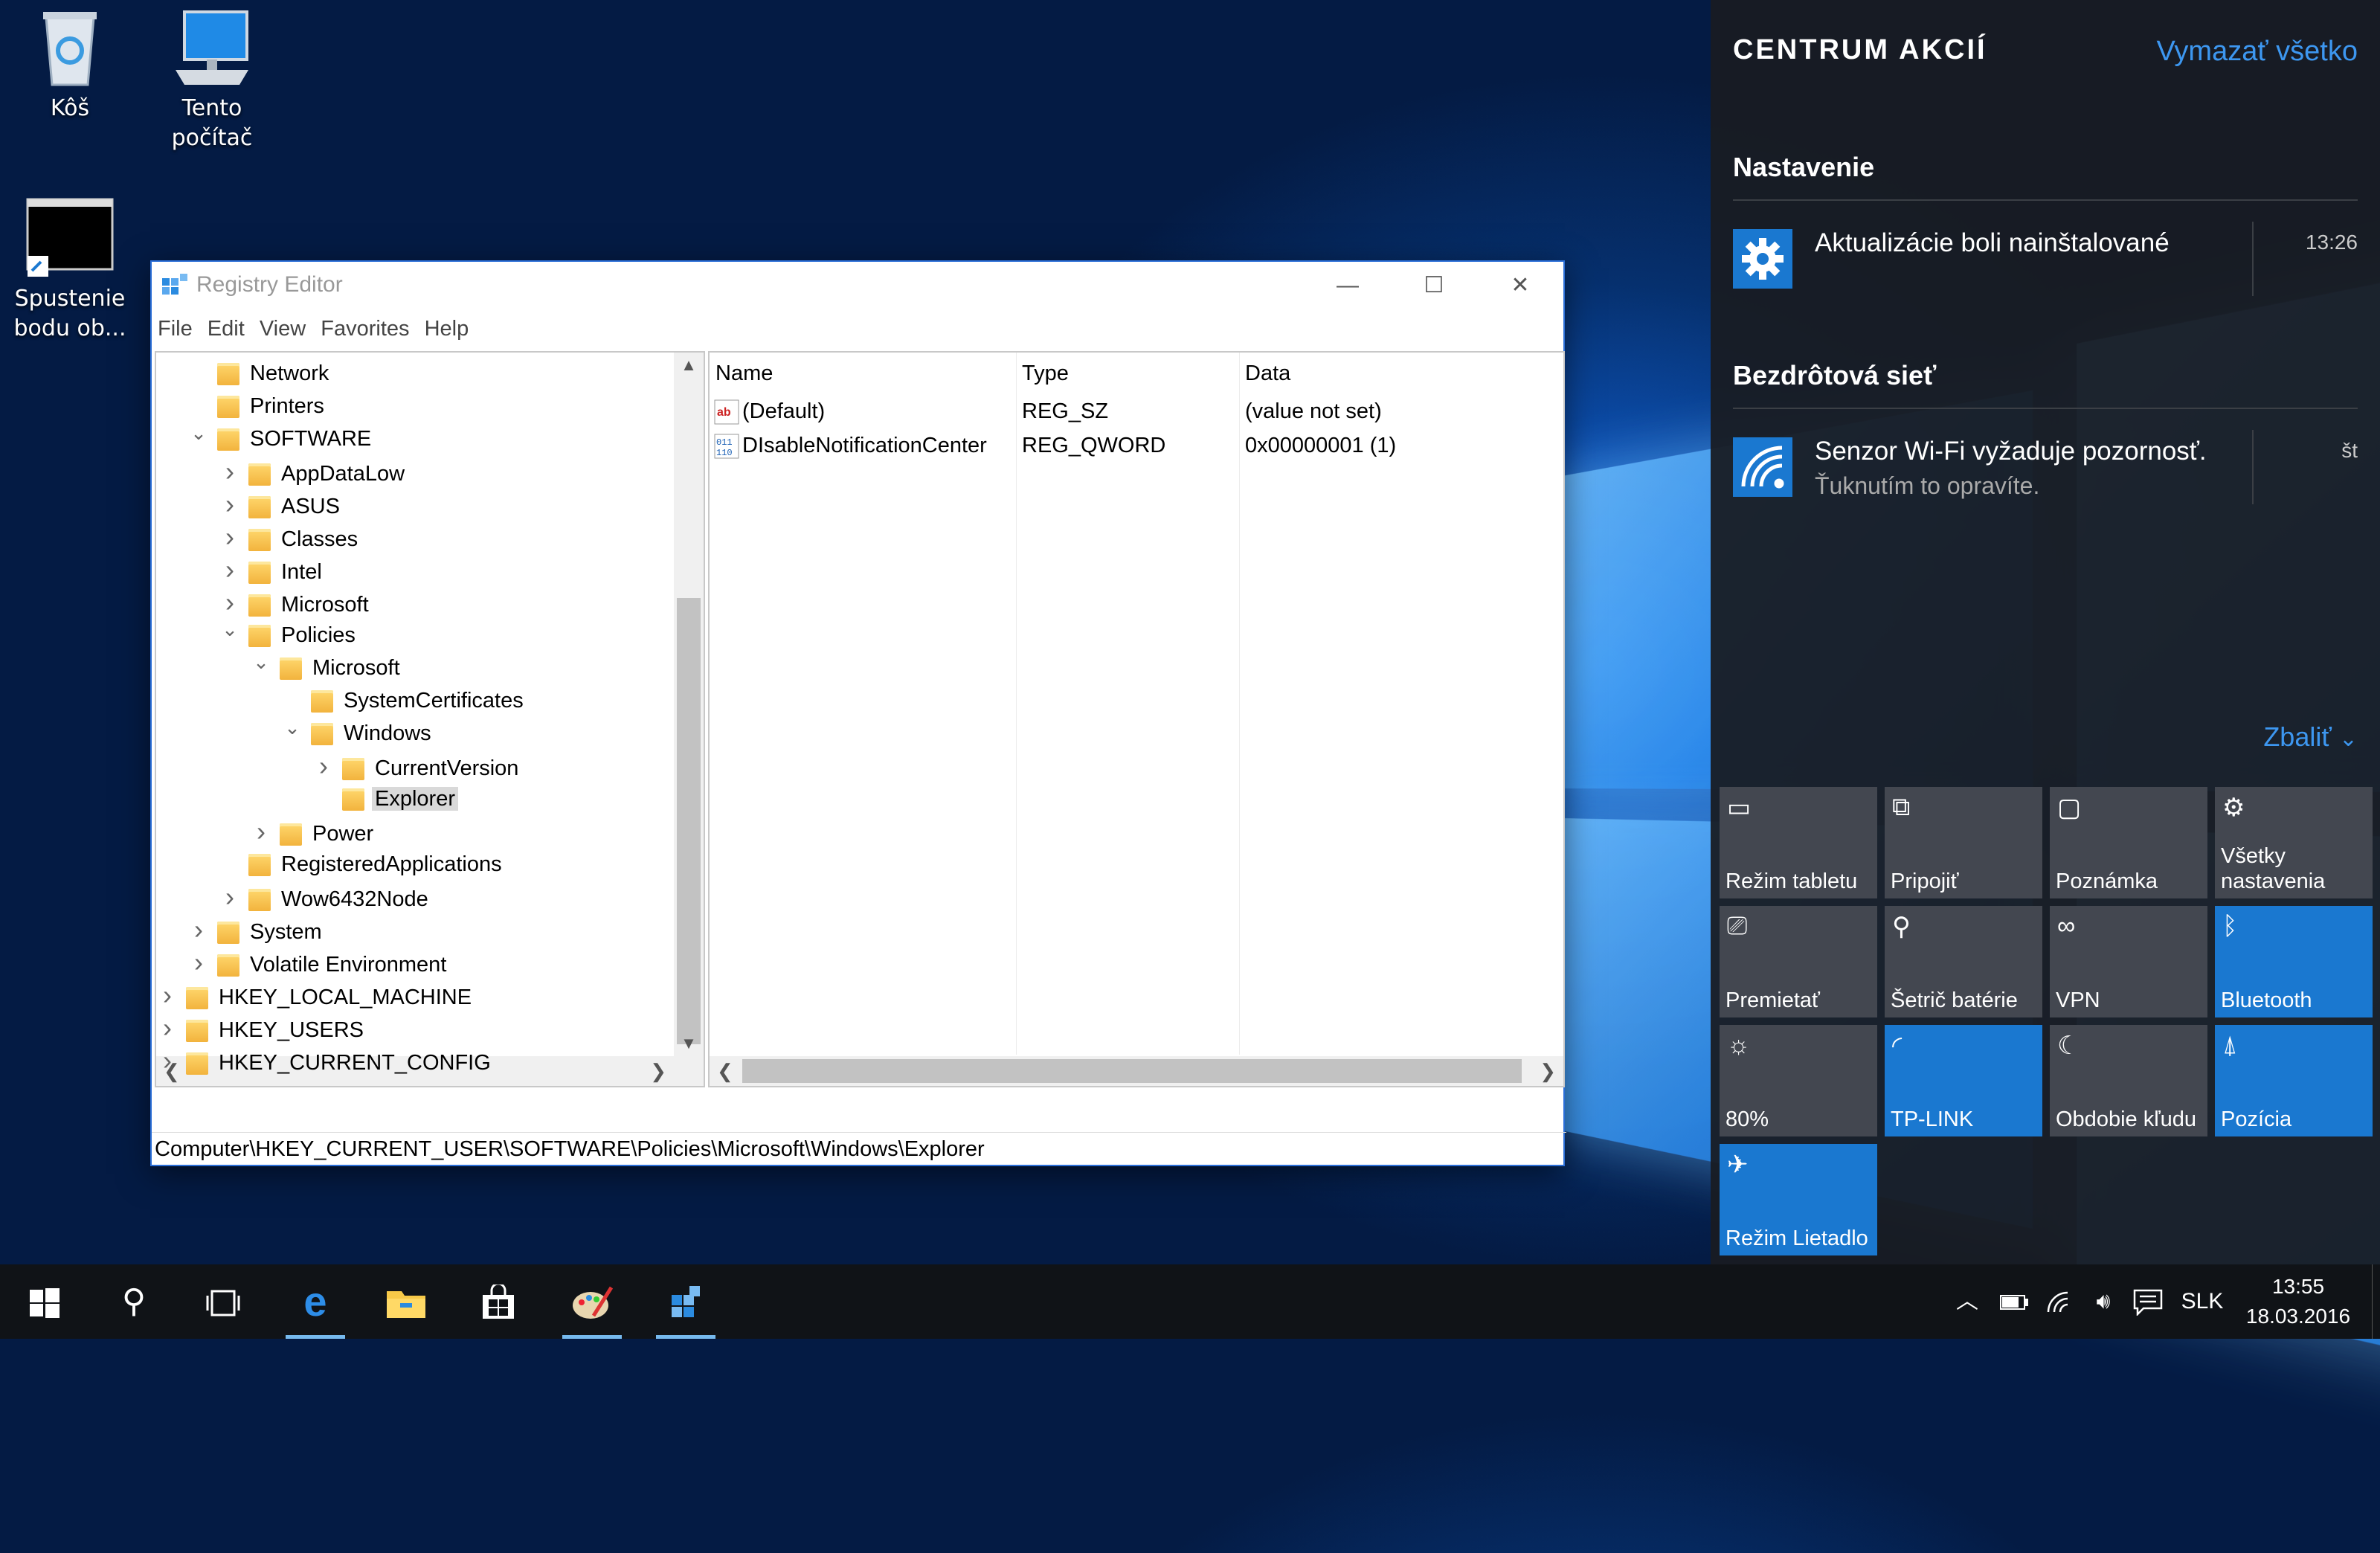 The height and width of the screenshot is (1553, 2380). Describe the element at coordinates (725, 1071) in the screenshot. I see `scroll-left-icon: ❮` at that location.